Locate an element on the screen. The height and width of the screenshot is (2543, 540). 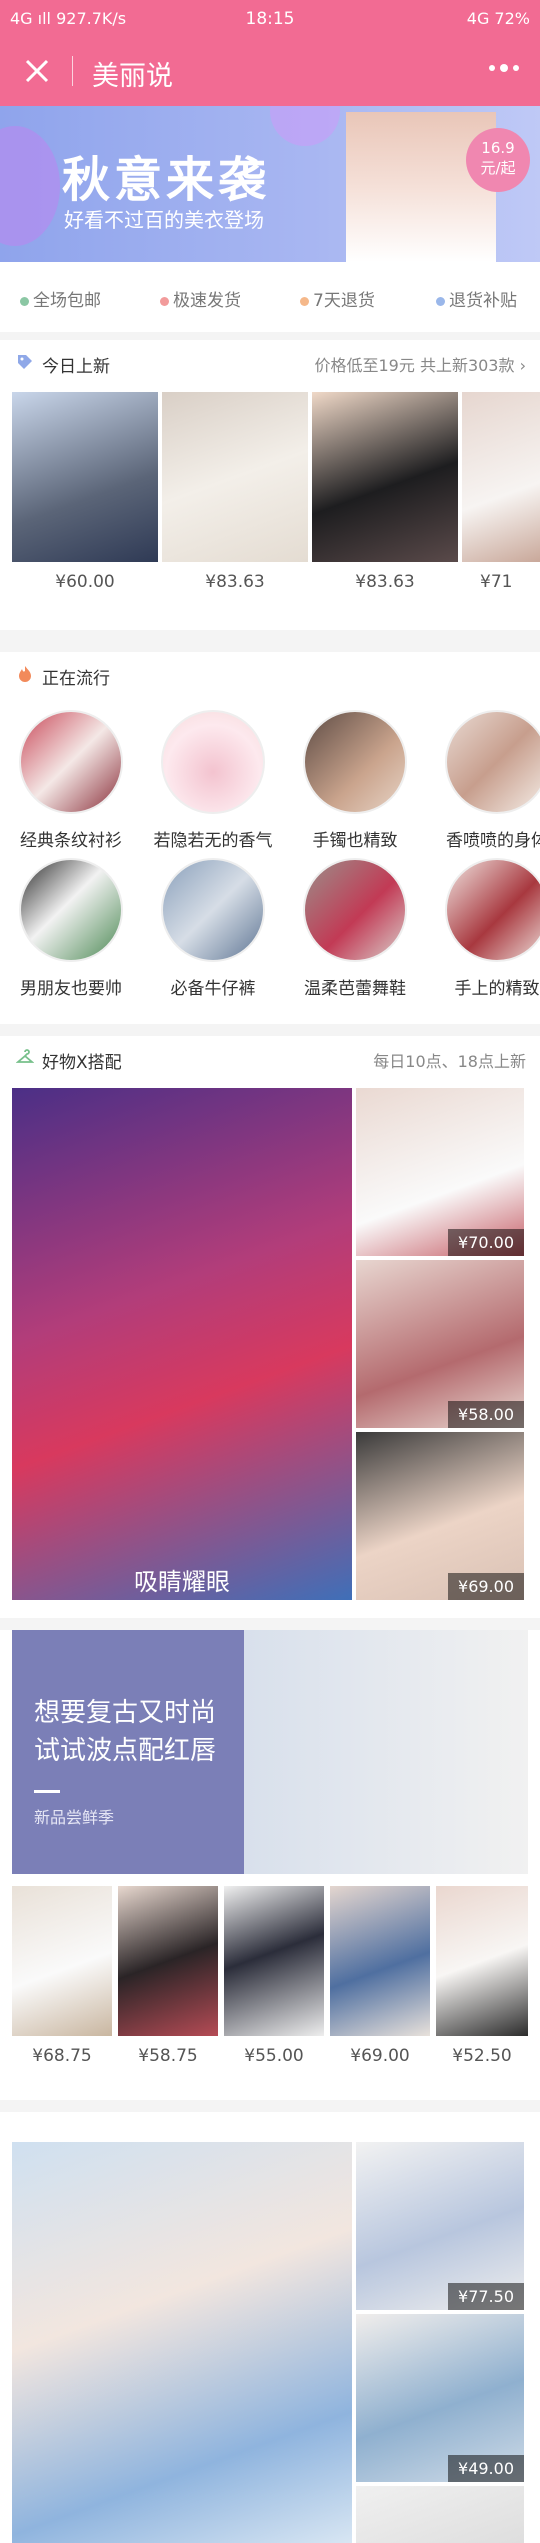
trend-item: 手上的精致 is located at coordinates (486, 928).